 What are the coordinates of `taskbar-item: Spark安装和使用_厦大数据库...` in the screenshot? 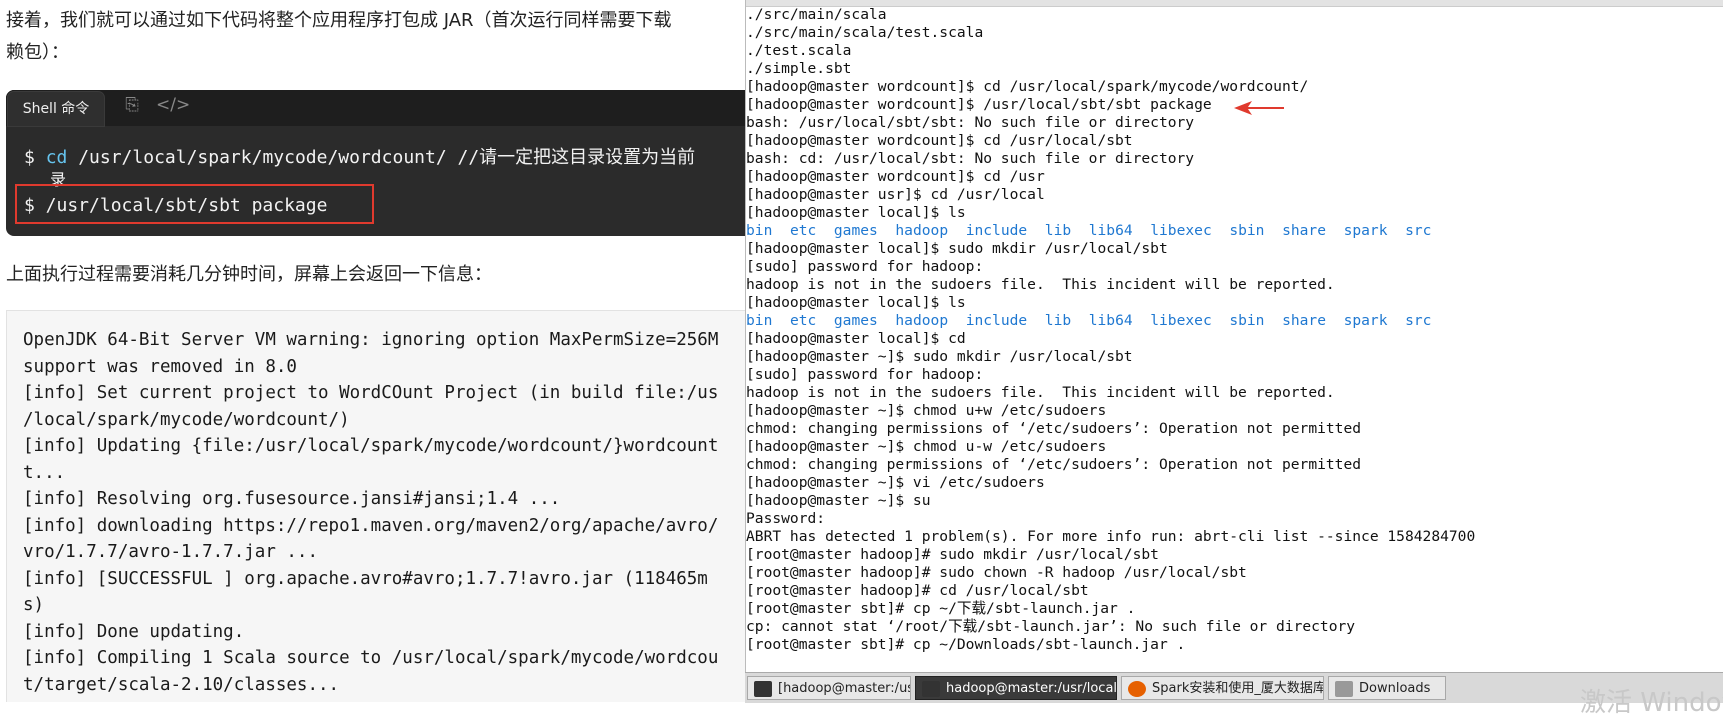 It's located at (1222, 688).